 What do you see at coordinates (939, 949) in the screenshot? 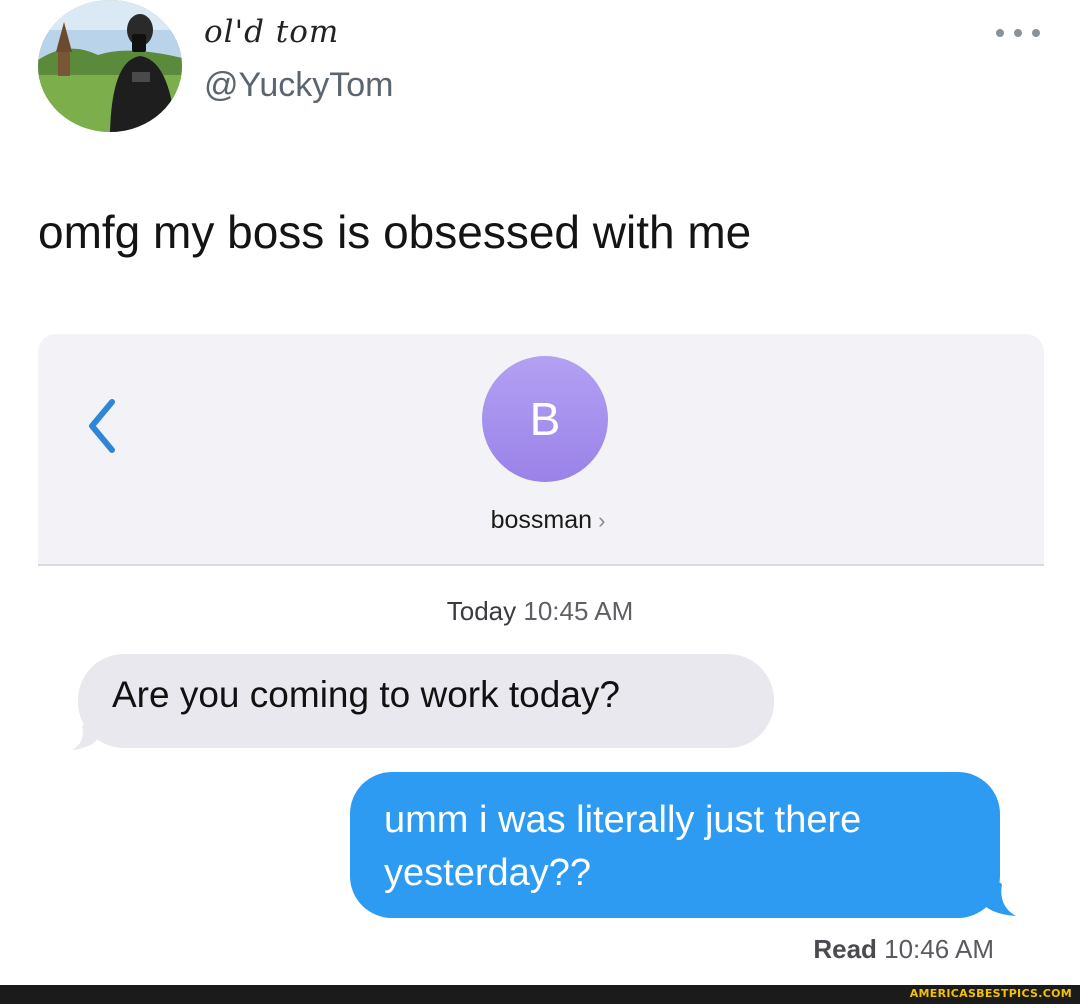
I see `read-time: 10:46 AM` at bounding box center [939, 949].